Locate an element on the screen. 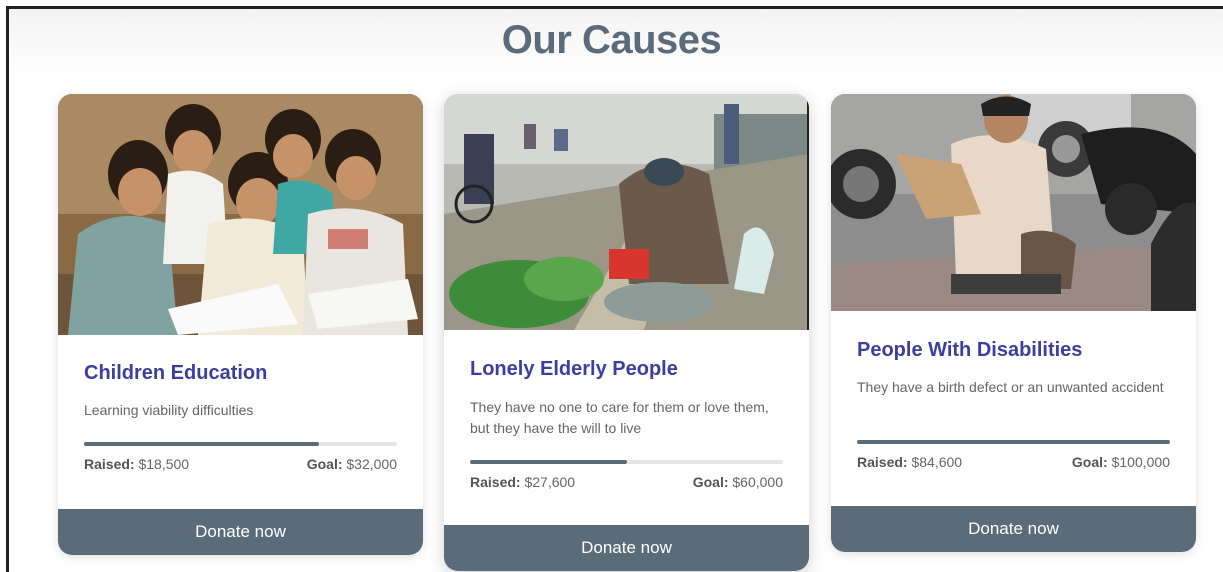  children-reading-photo is located at coordinates (240, 214).